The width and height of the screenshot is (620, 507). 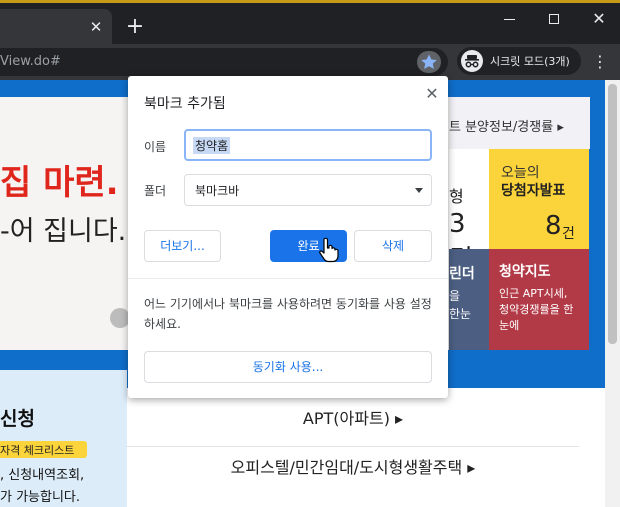 I want to click on minimize-button, so click(x=509, y=19).